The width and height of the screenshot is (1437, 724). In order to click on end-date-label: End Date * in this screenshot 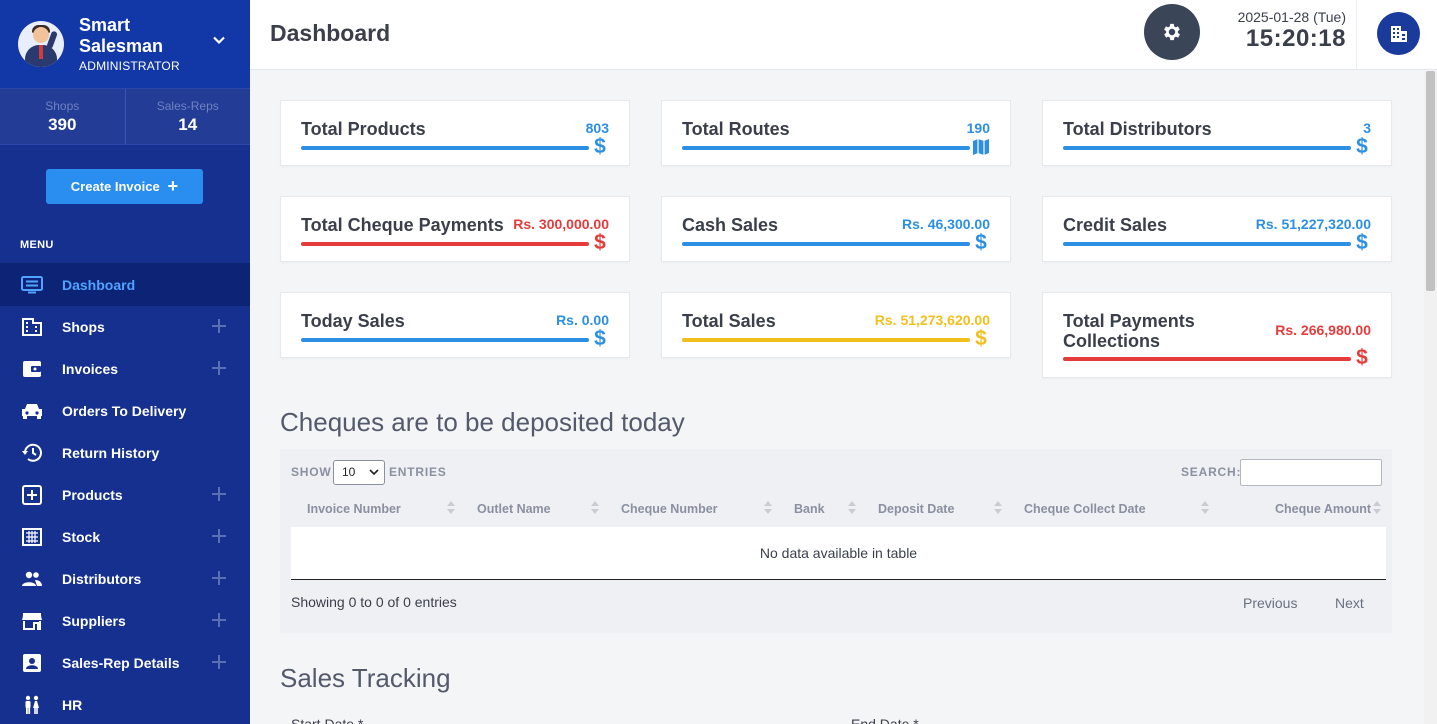, I will do `click(885, 720)`.